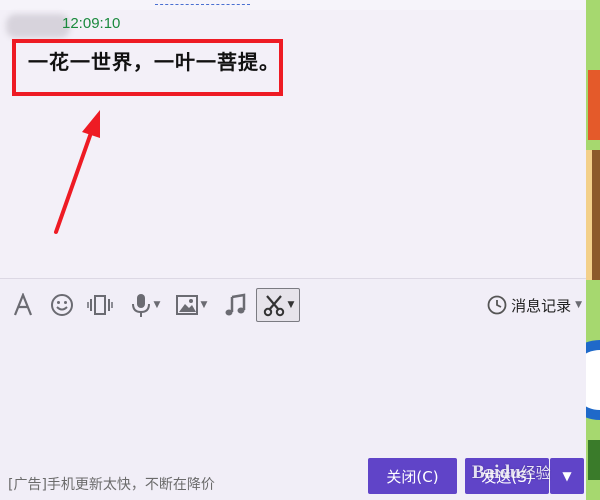 This screenshot has width=600, height=500. Describe the element at coordinates (507, 476) in the screenshot. I see `send-button: 发送(S)` at that location.